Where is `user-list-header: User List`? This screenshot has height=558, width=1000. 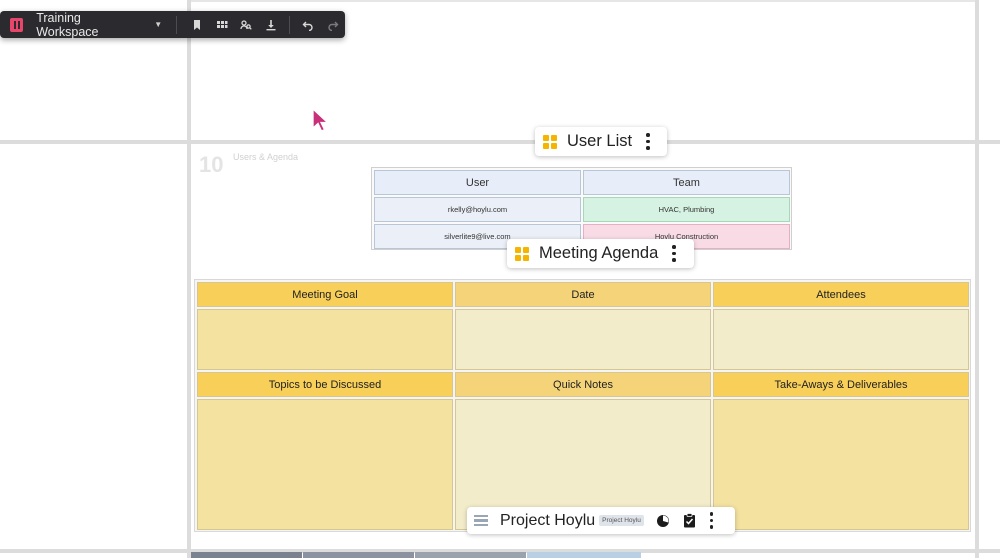 user-list-header: User List is located at coordinates (601, 141).